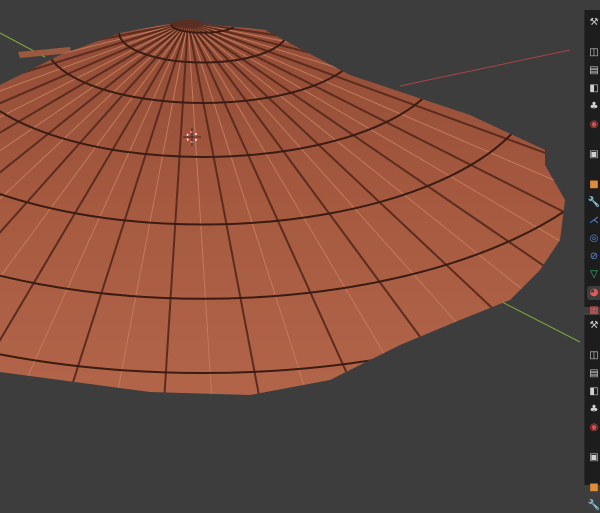 This screenshot has height=513, width=600. Describe the element at coordinates (593, 239) in the screenshot. I see `physics-icon: ◎` at that location.